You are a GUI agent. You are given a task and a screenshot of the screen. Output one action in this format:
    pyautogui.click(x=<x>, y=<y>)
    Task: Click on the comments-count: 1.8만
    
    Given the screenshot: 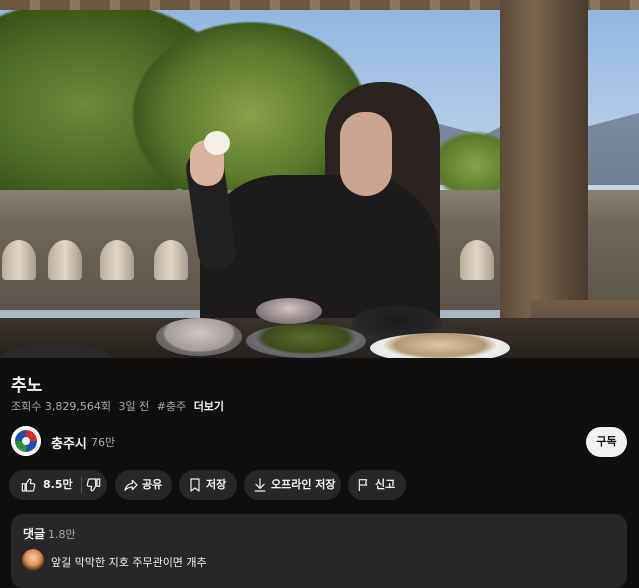 What is the action you would take?
    pyautogui.click(x=62, y=534)
    